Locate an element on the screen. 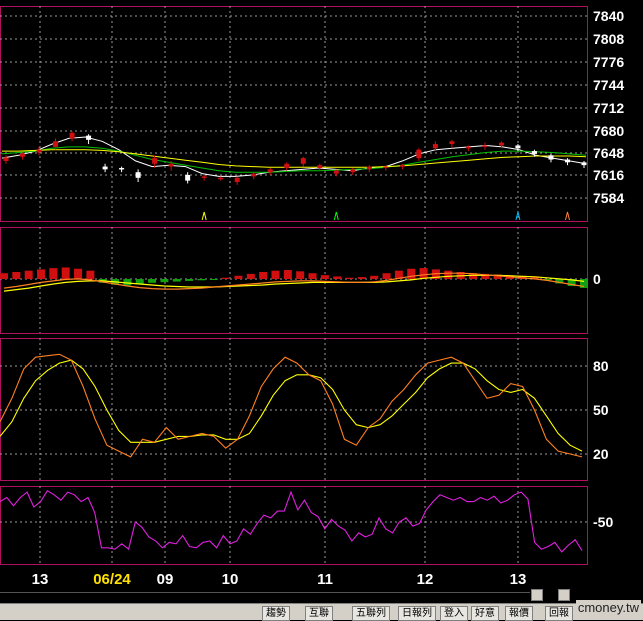  price-ytick-label: 7616 is located at coordinates (608, 175).